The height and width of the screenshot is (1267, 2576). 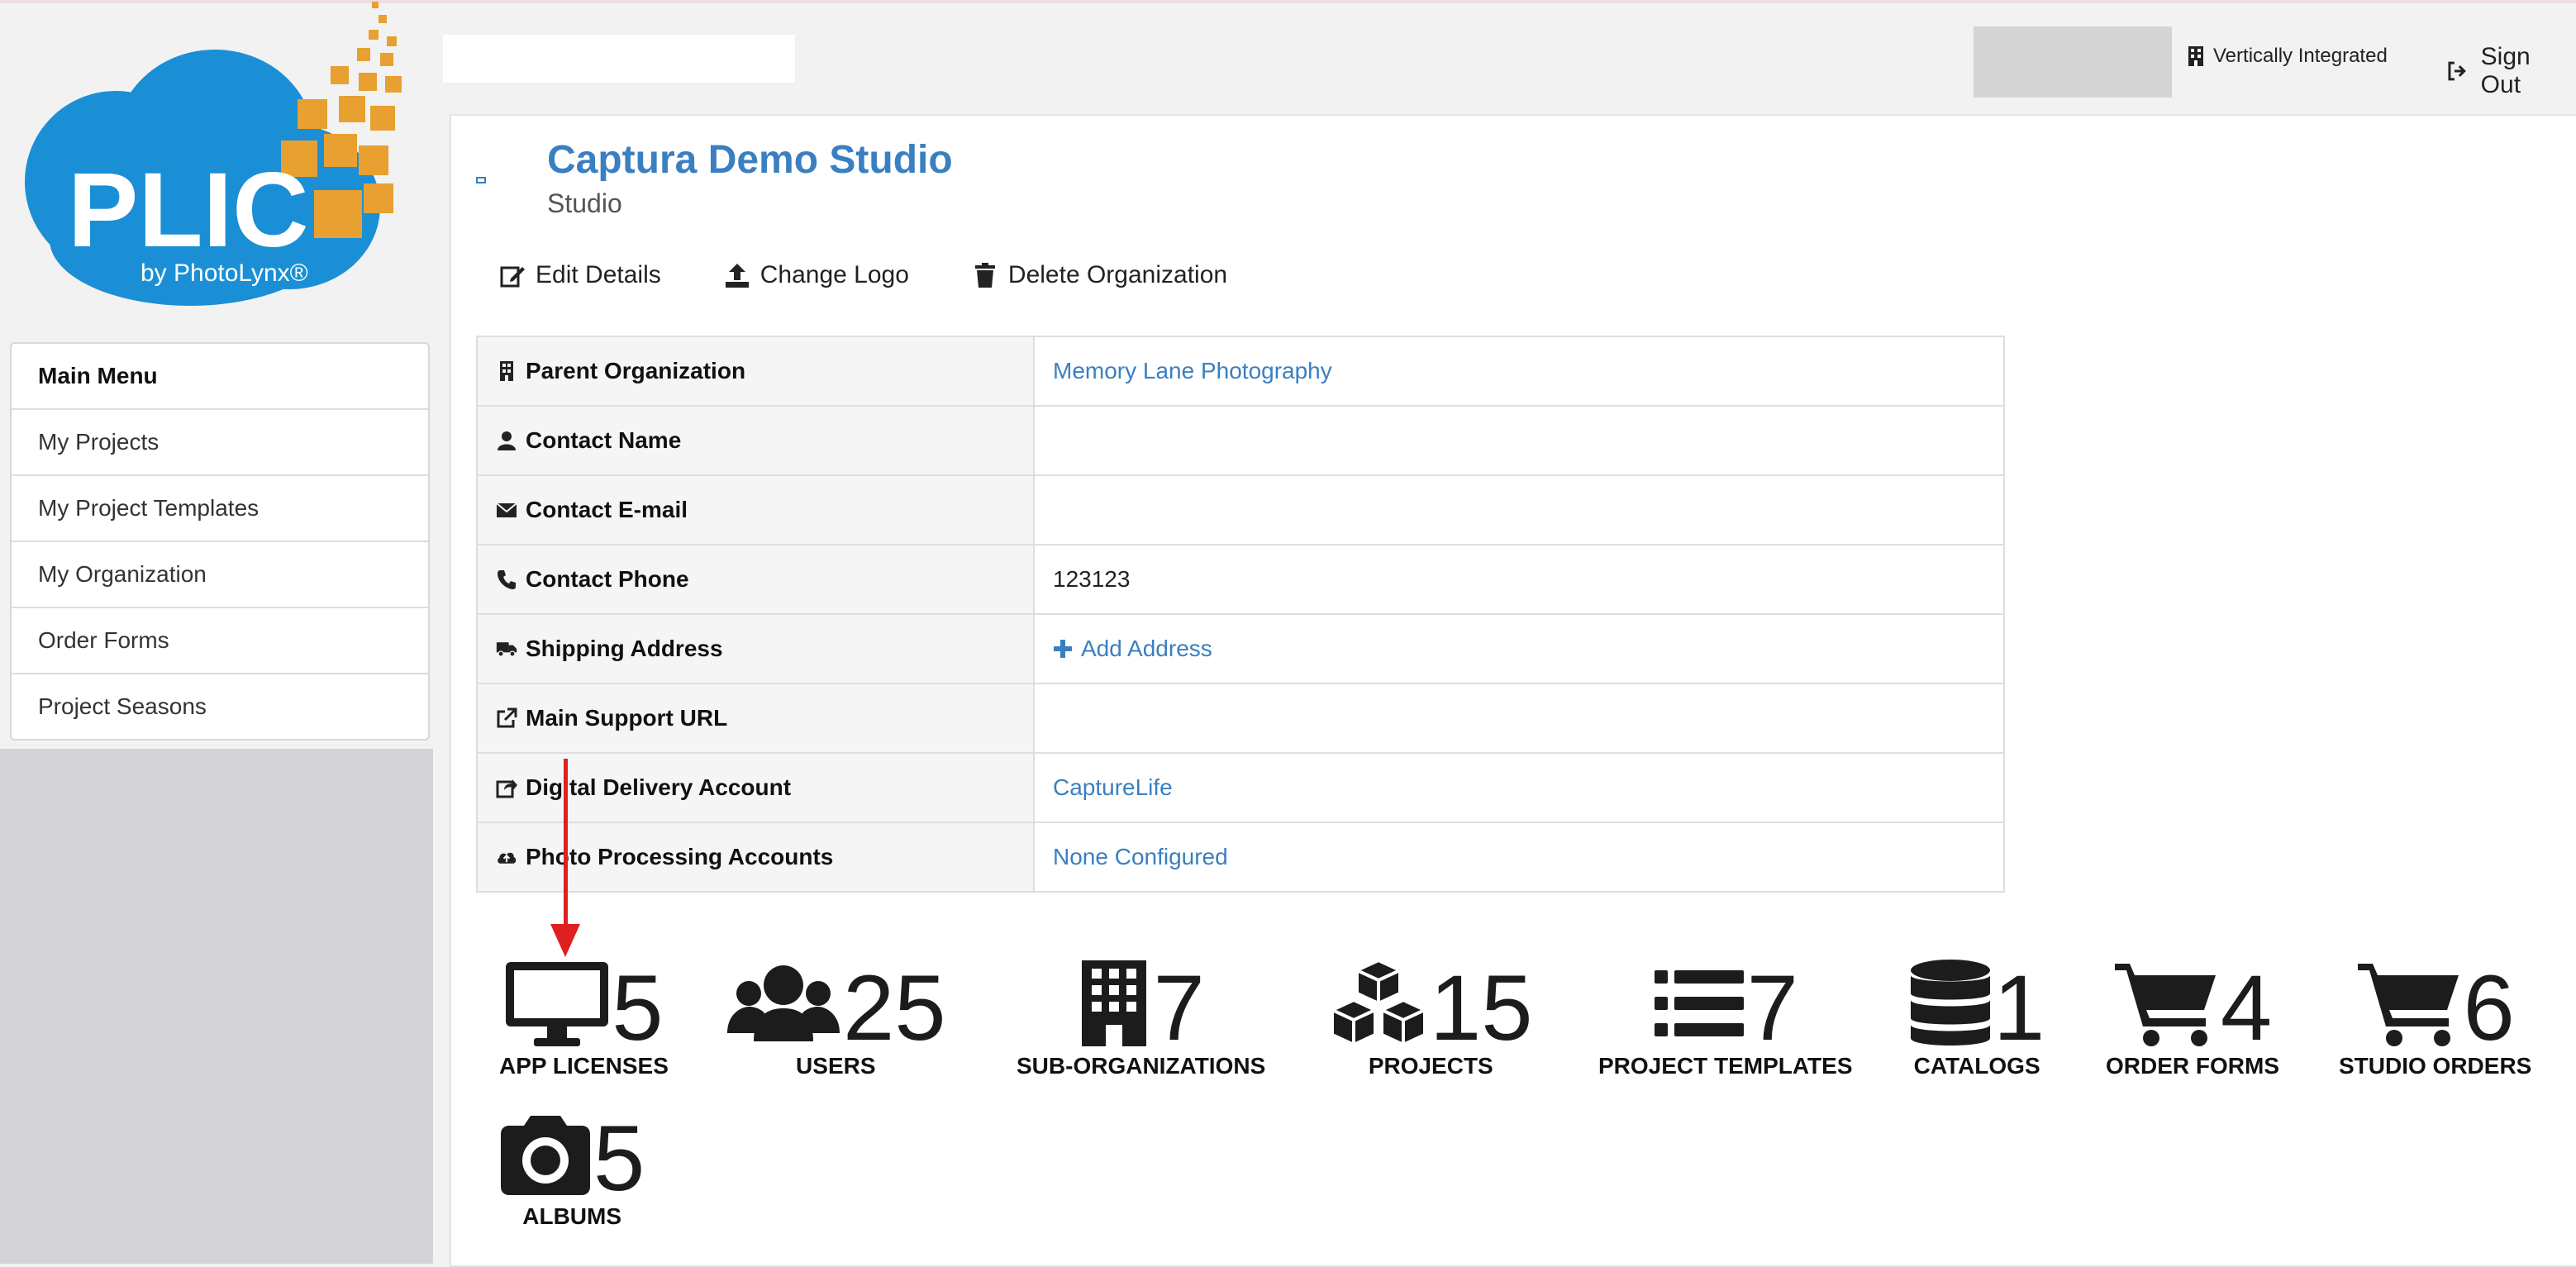 I want to click on stat-albums: 5 ALBUMS, so click(x=572, y=1169).